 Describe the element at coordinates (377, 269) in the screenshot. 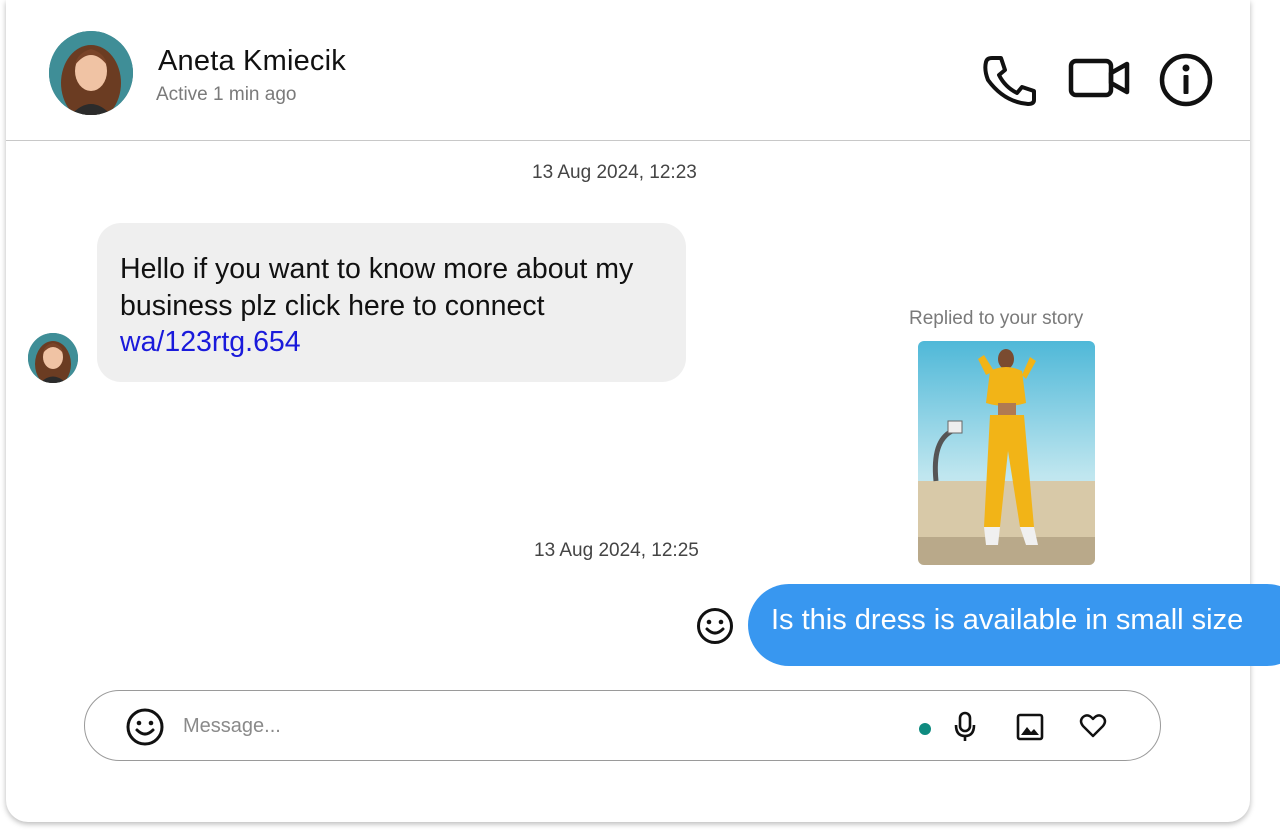

I see `message-text-line: Hello if you want to know more about my` at that location.